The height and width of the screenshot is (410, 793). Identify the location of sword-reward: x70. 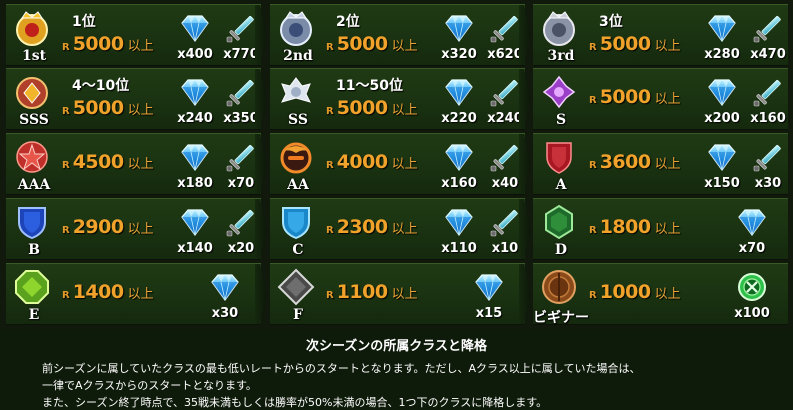
(242, 167).